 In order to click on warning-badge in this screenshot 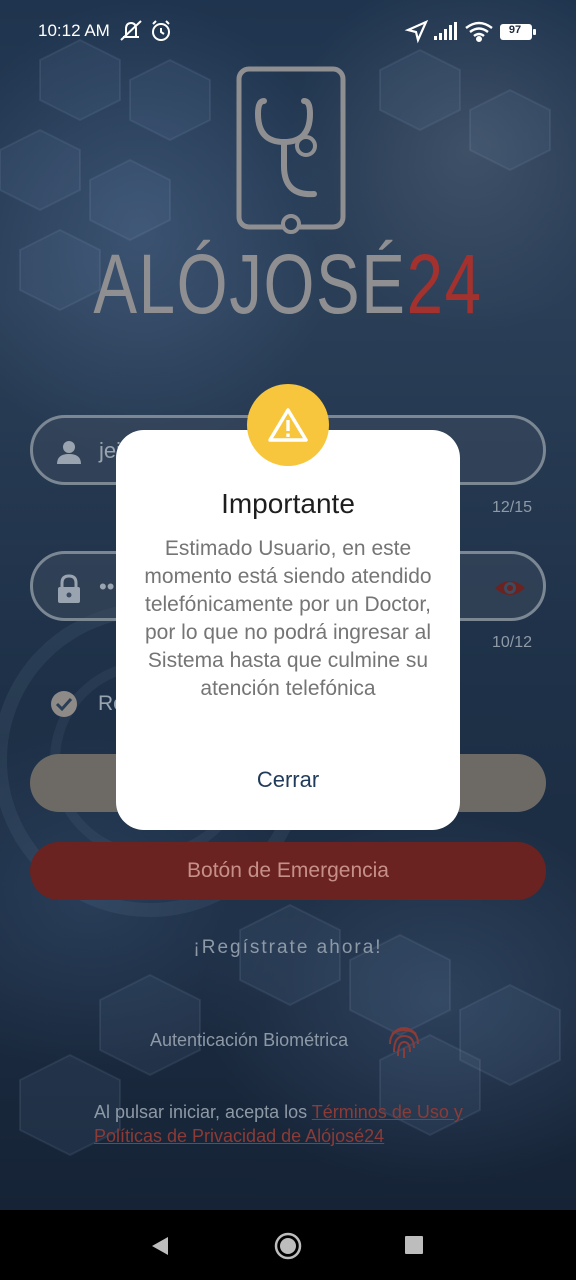, I will do `click(288, 425)`.